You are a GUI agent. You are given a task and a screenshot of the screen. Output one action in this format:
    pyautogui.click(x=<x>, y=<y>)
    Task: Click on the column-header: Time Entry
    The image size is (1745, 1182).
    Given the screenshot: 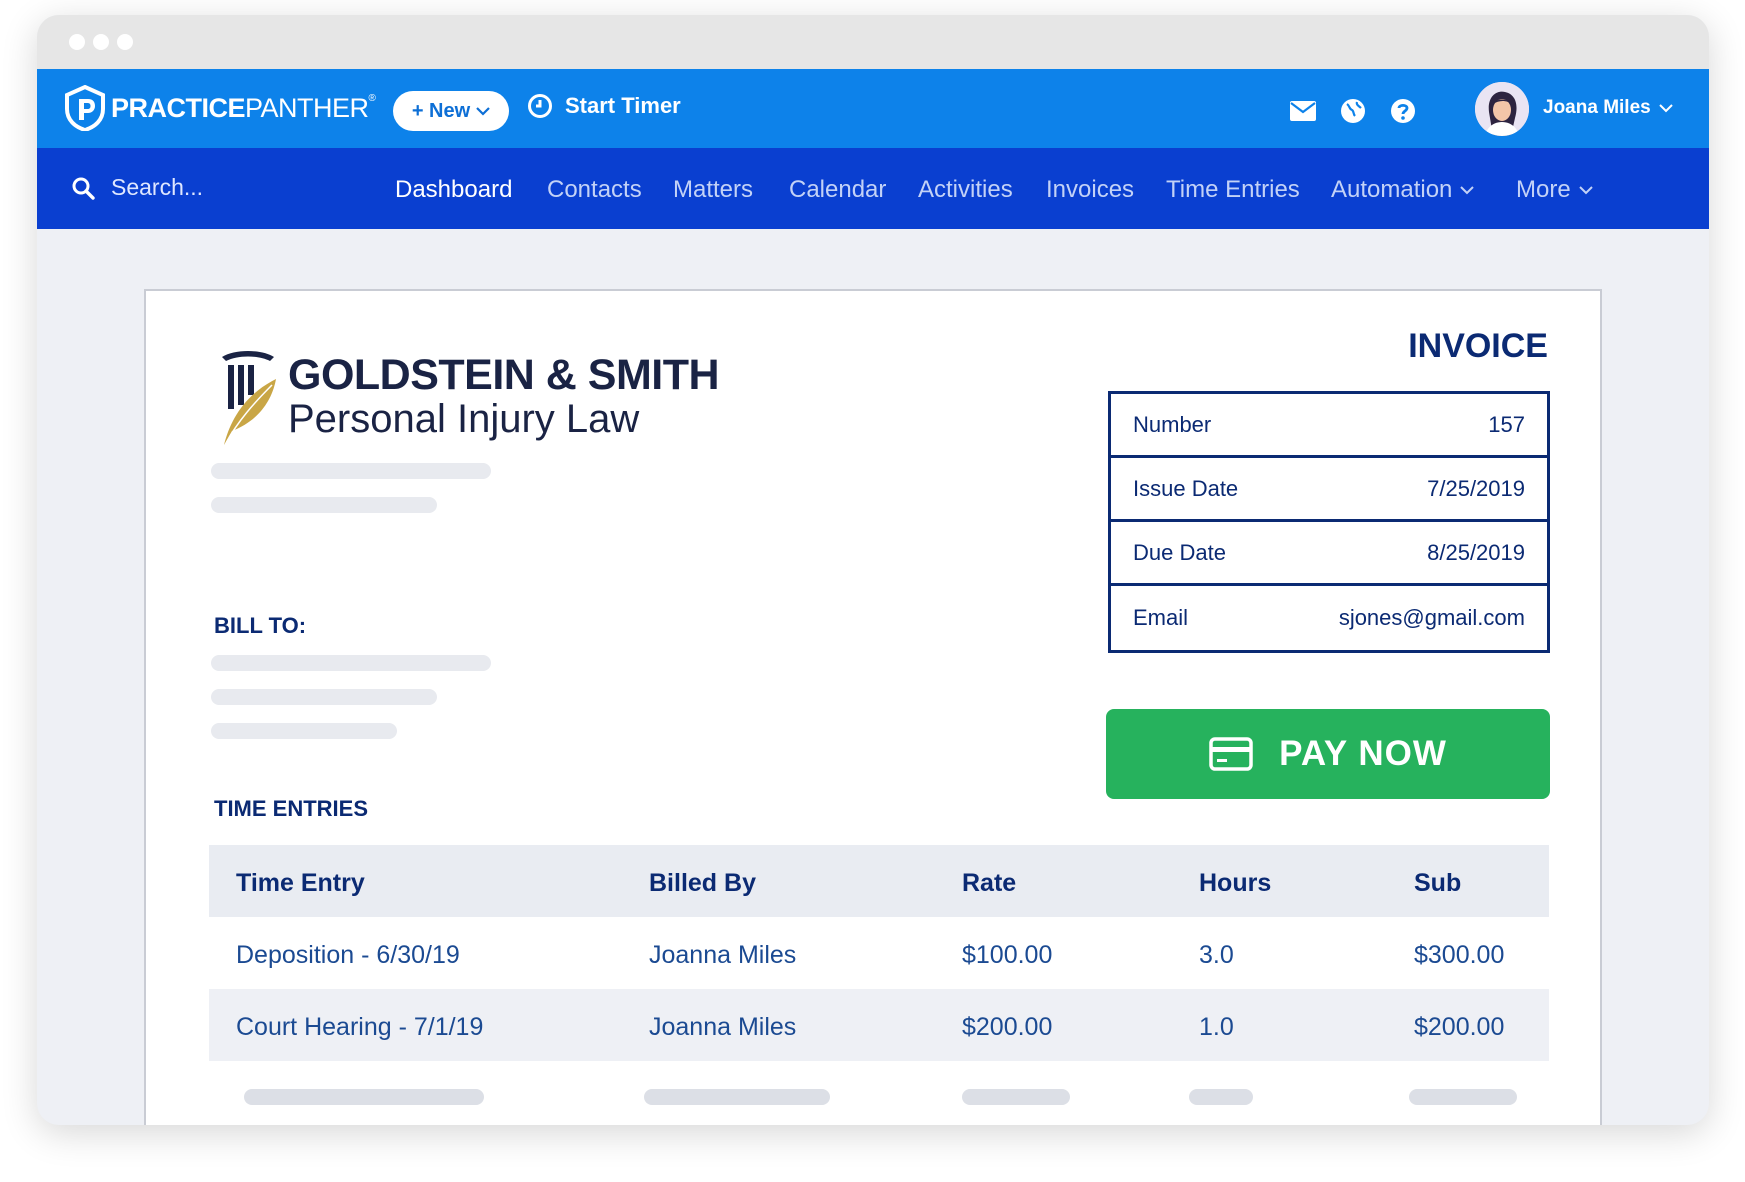 What is the action you would take?
    pyautogui.click(x=300, y=883)
    